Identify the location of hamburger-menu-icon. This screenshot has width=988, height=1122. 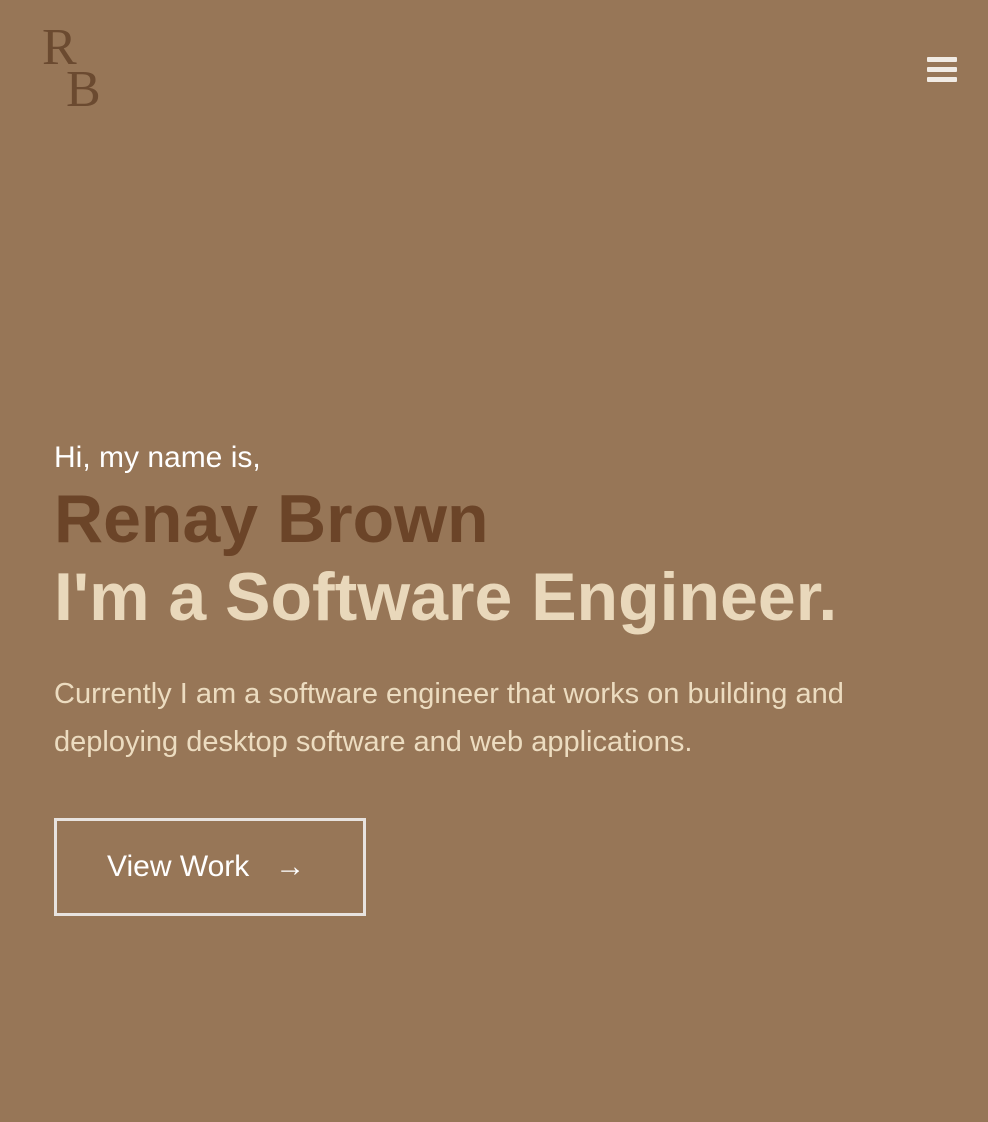
(942, 70).